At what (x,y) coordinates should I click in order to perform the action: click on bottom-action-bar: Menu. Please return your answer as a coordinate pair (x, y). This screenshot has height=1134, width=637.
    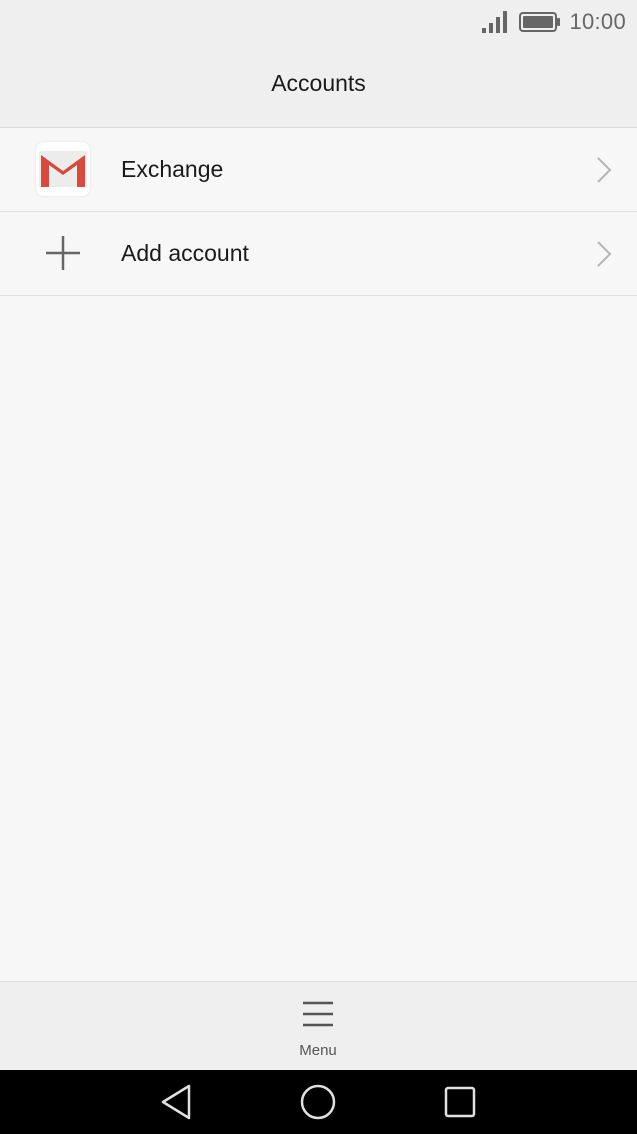
    Looking at the image, I should click on (318, 1026).